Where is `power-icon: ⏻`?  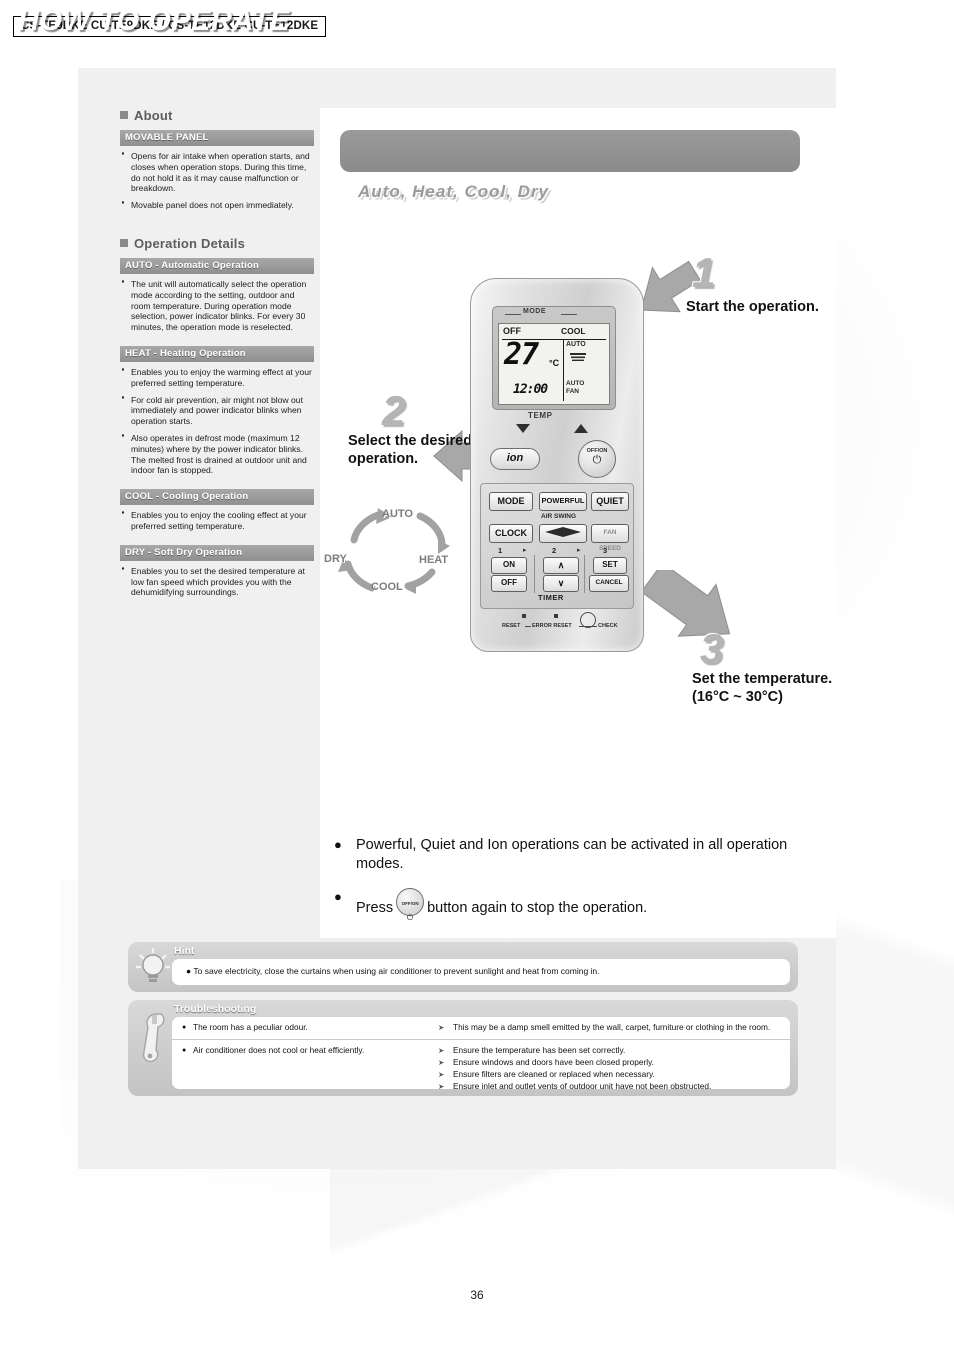
power-icon: ⏻ is located at coordinates (597, 460).